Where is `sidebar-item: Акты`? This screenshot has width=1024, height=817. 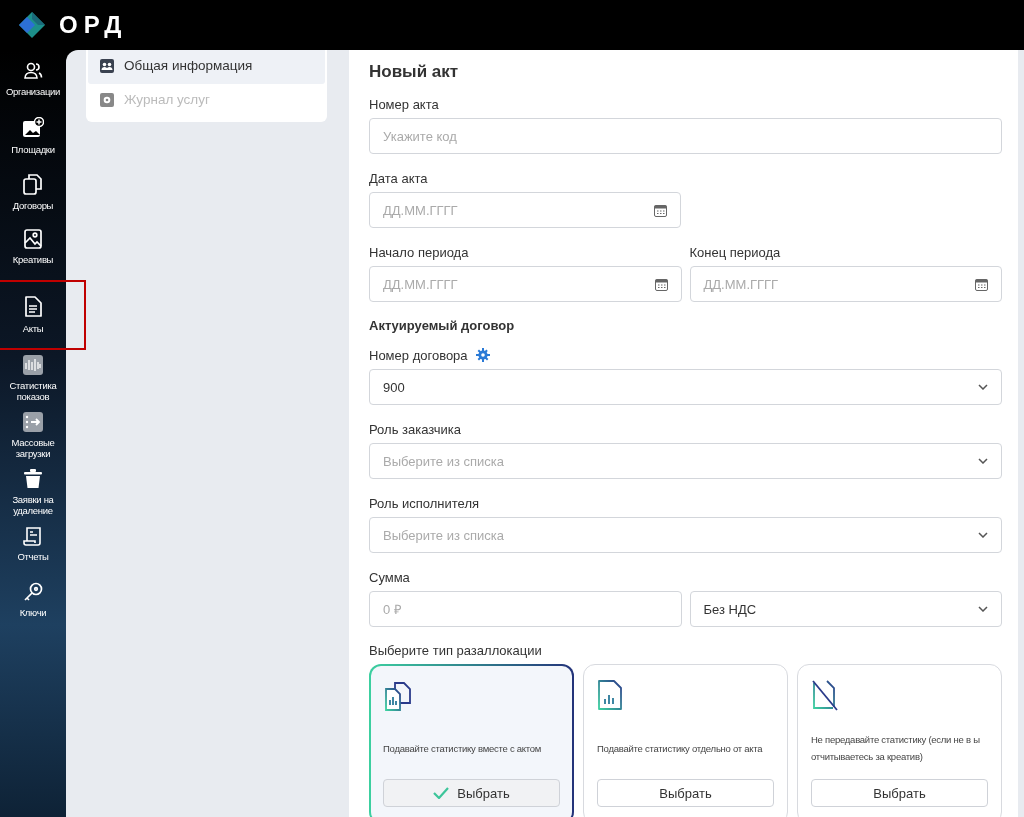
sidebar-item: Акты is located at coordinates (42, 315).